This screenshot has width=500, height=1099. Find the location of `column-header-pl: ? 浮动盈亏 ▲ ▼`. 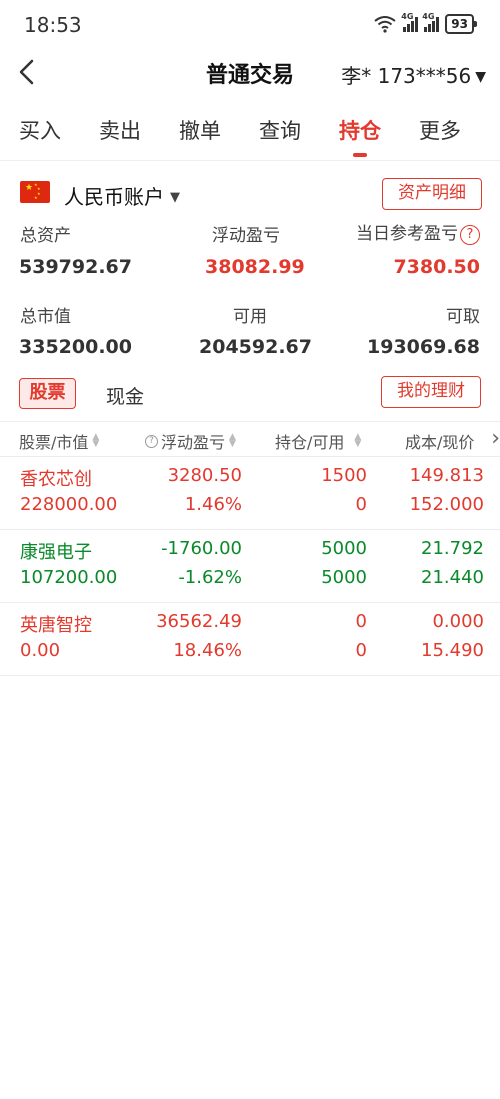

column-header-pl: ? 浮动盈亏 ▲ ▼ is located at coordinates (190, 441).